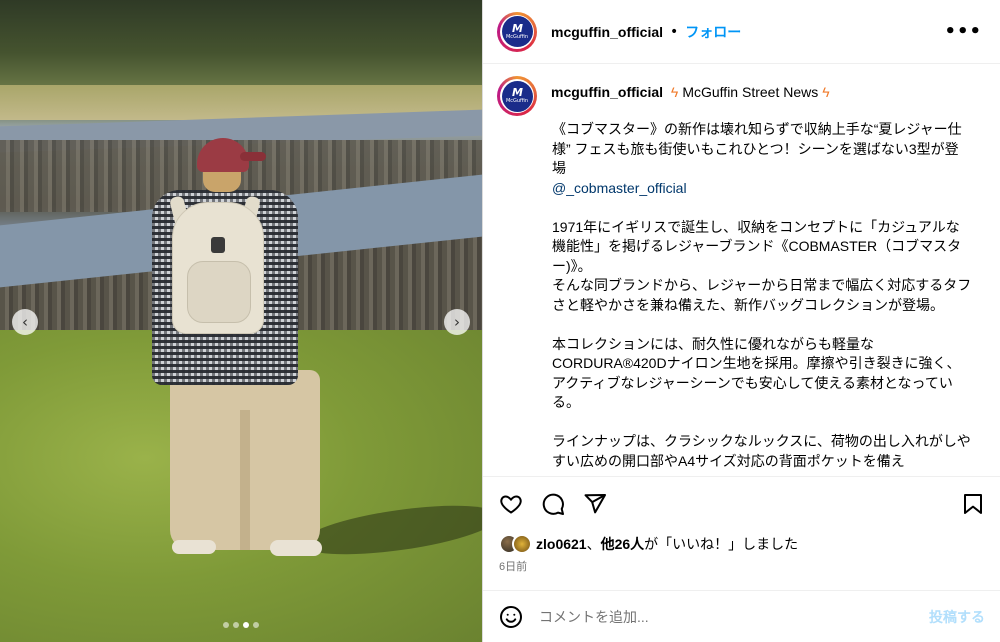  Describe the element at coordinates (253, 156) in the screenshot. I see `cap-brim` at that location.